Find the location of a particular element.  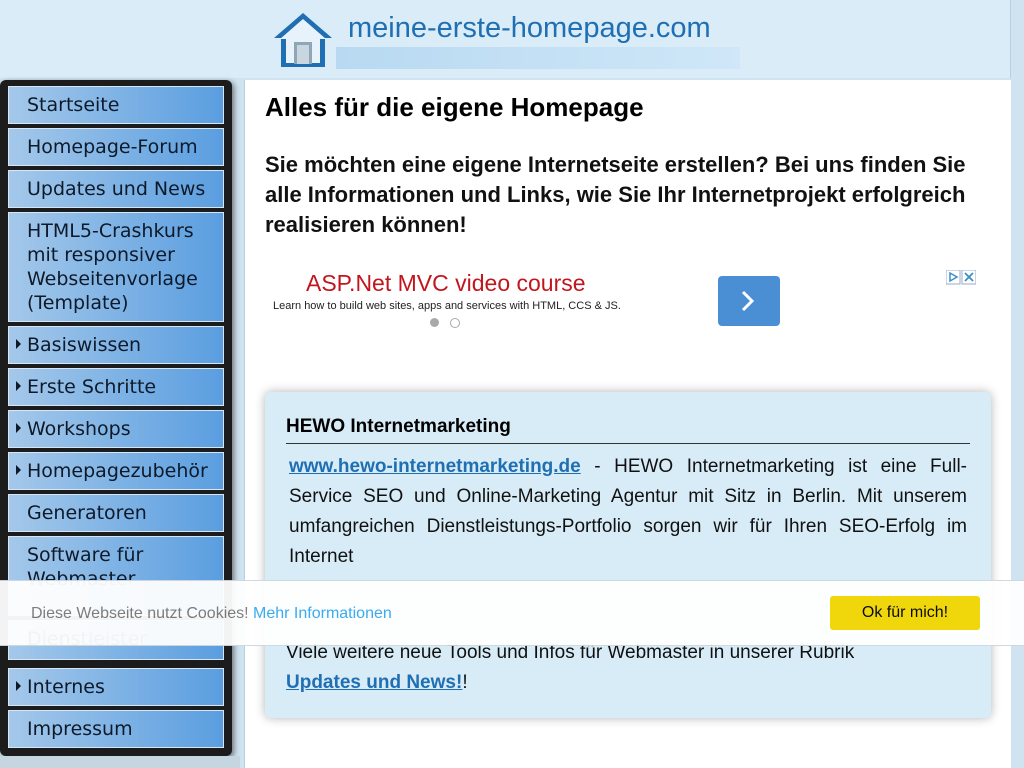

ad-headline: ASP.Net MVC video course is located at coordinates (446, 283).